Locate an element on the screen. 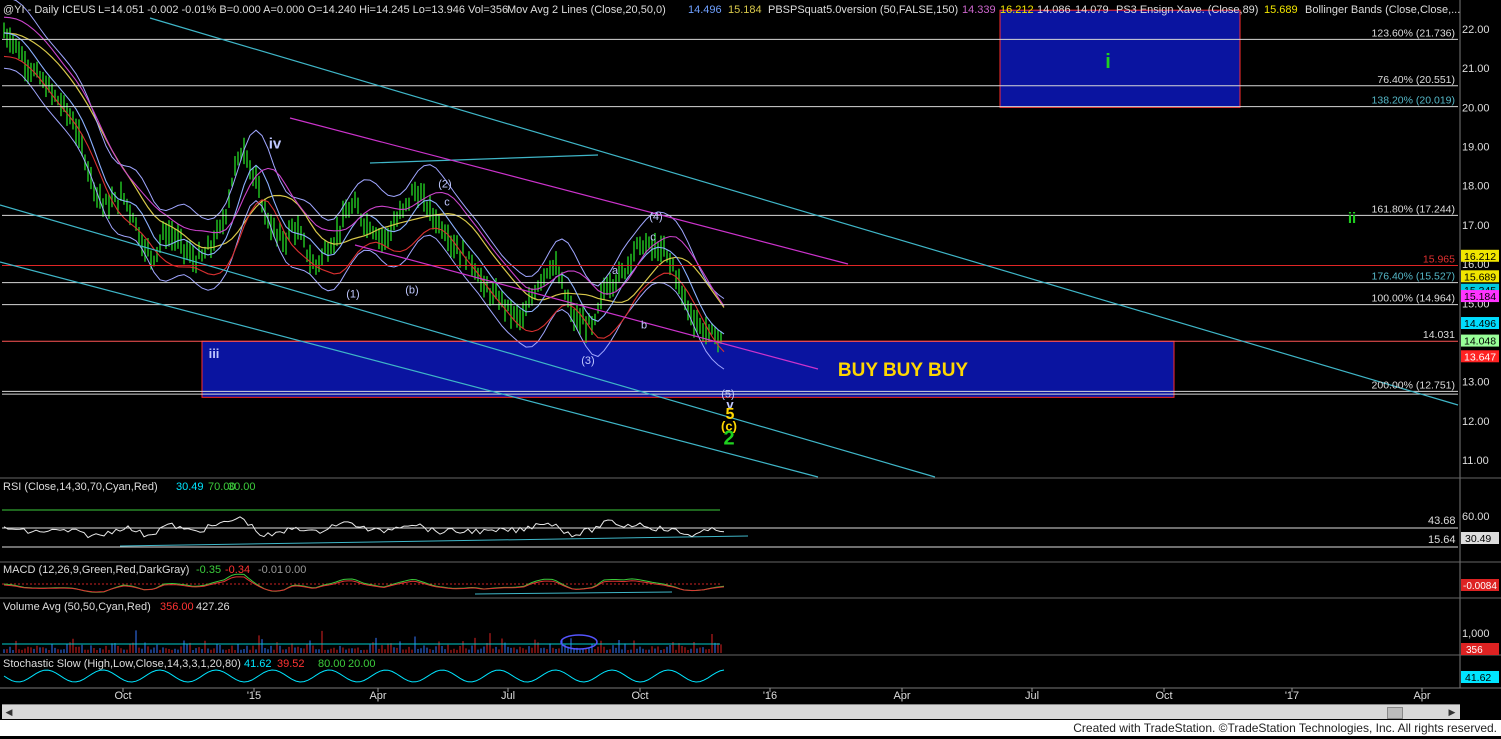 This screenshot has width=1501, height=739. stochastic-k: 41.62 is located at coordinates (258, 664).